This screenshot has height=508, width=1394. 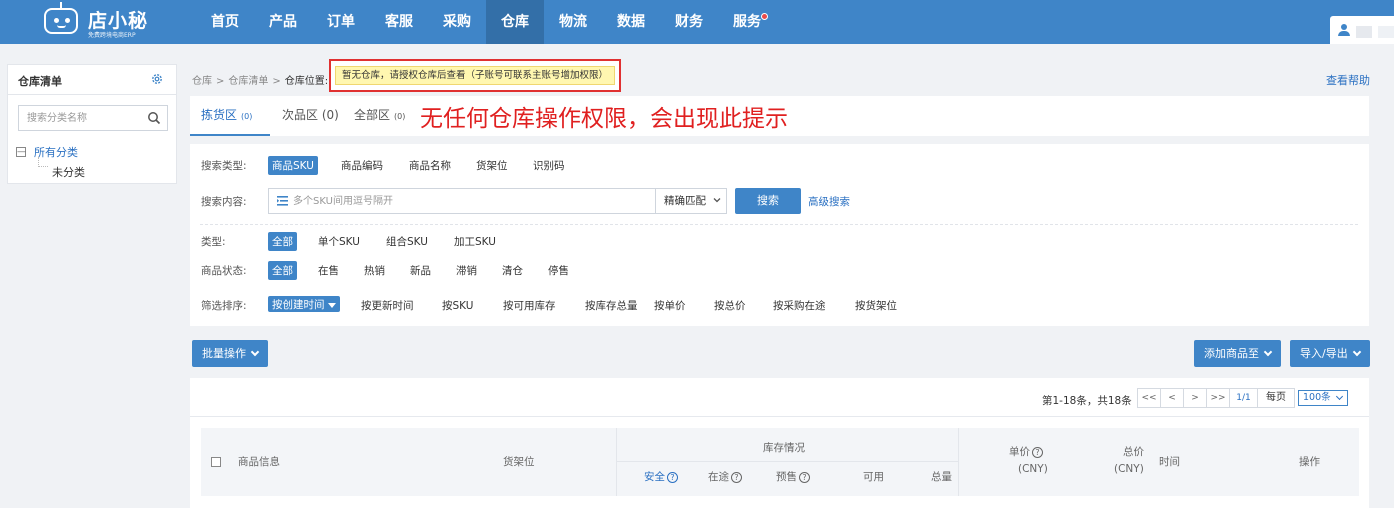 I want to click on app-logo: 店小秘 免费跨境电商ERP, so click(x=104, y=20).